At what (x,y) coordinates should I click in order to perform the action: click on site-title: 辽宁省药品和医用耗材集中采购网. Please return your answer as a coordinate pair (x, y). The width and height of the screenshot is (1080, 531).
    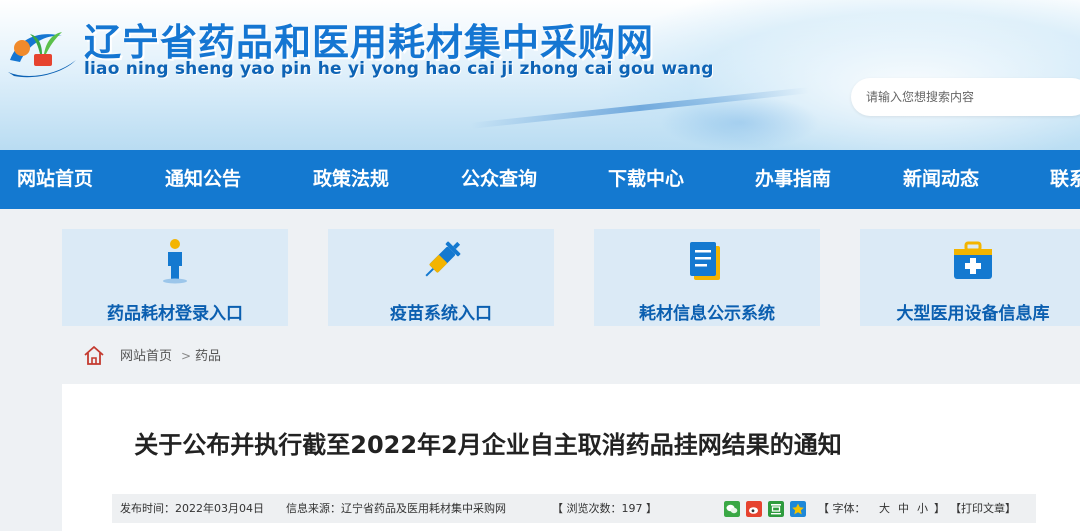
    Looking at the image, I should click on (369, 42).